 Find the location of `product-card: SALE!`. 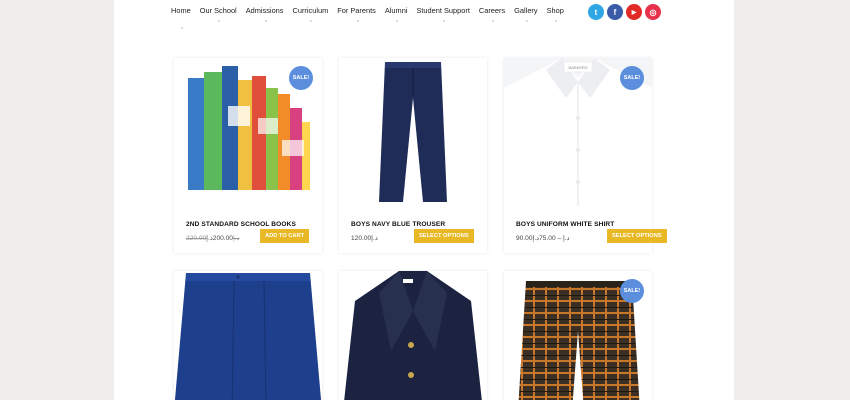

product-card: SALE! is located at coordinates (578, 335).